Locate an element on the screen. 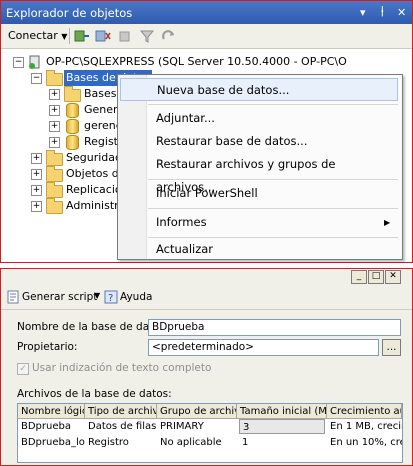  tree-node-database: + Registr is located at coordinates (86, 142).